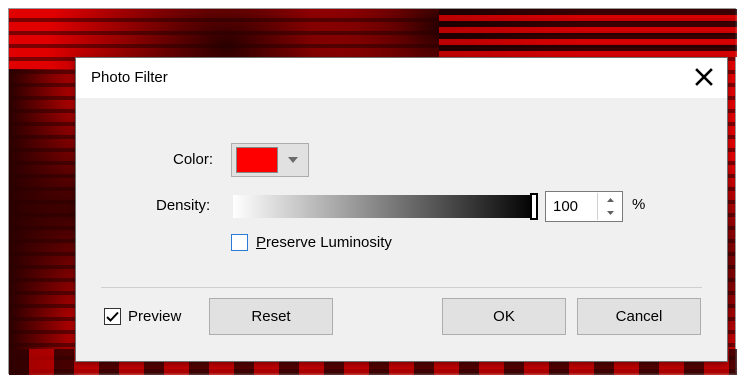 The width and height of the screenshot is (742, 376). I want to click on color-picker-button, so click(270, 160).